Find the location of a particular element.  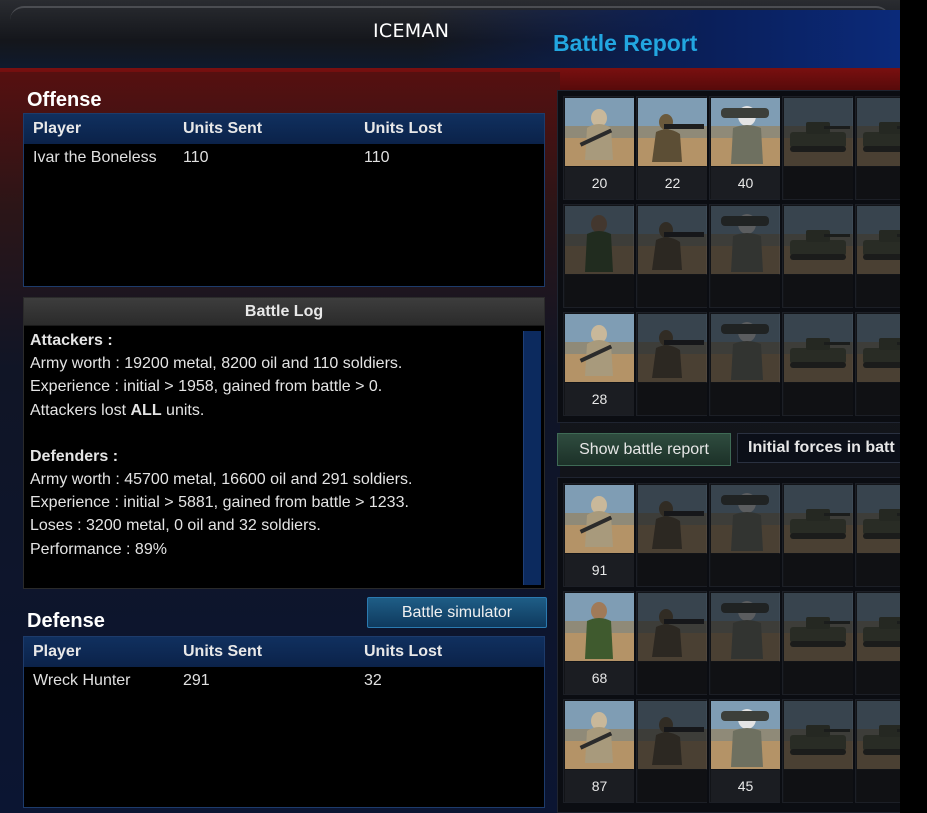

unit-count: 45 is located at coordinates (745, 786).